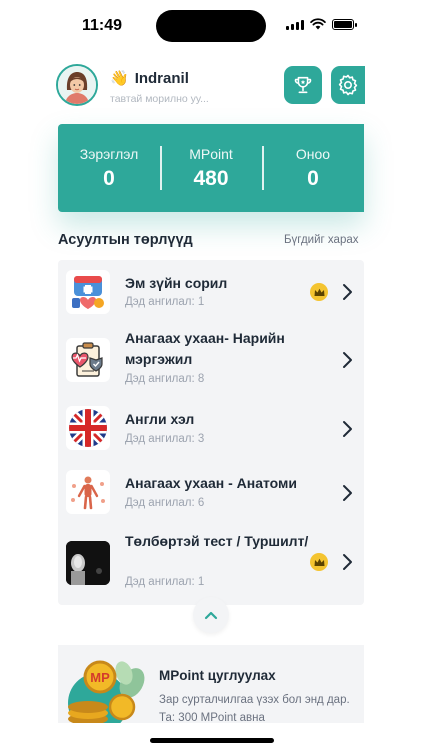 Image resolution: width=422 pixels, height=750 pixels. Describe the element at coordinates (318, 24) in the screenshot. I see `wifi-icon` at that location.